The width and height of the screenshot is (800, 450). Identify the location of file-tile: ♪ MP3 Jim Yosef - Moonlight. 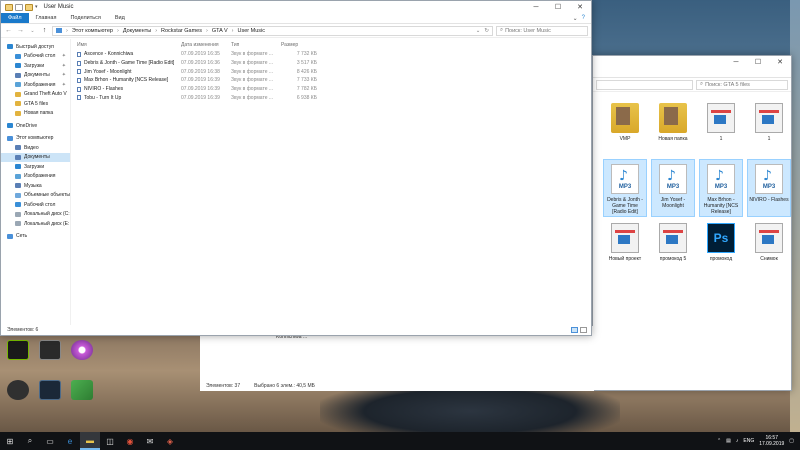
(673, 188).